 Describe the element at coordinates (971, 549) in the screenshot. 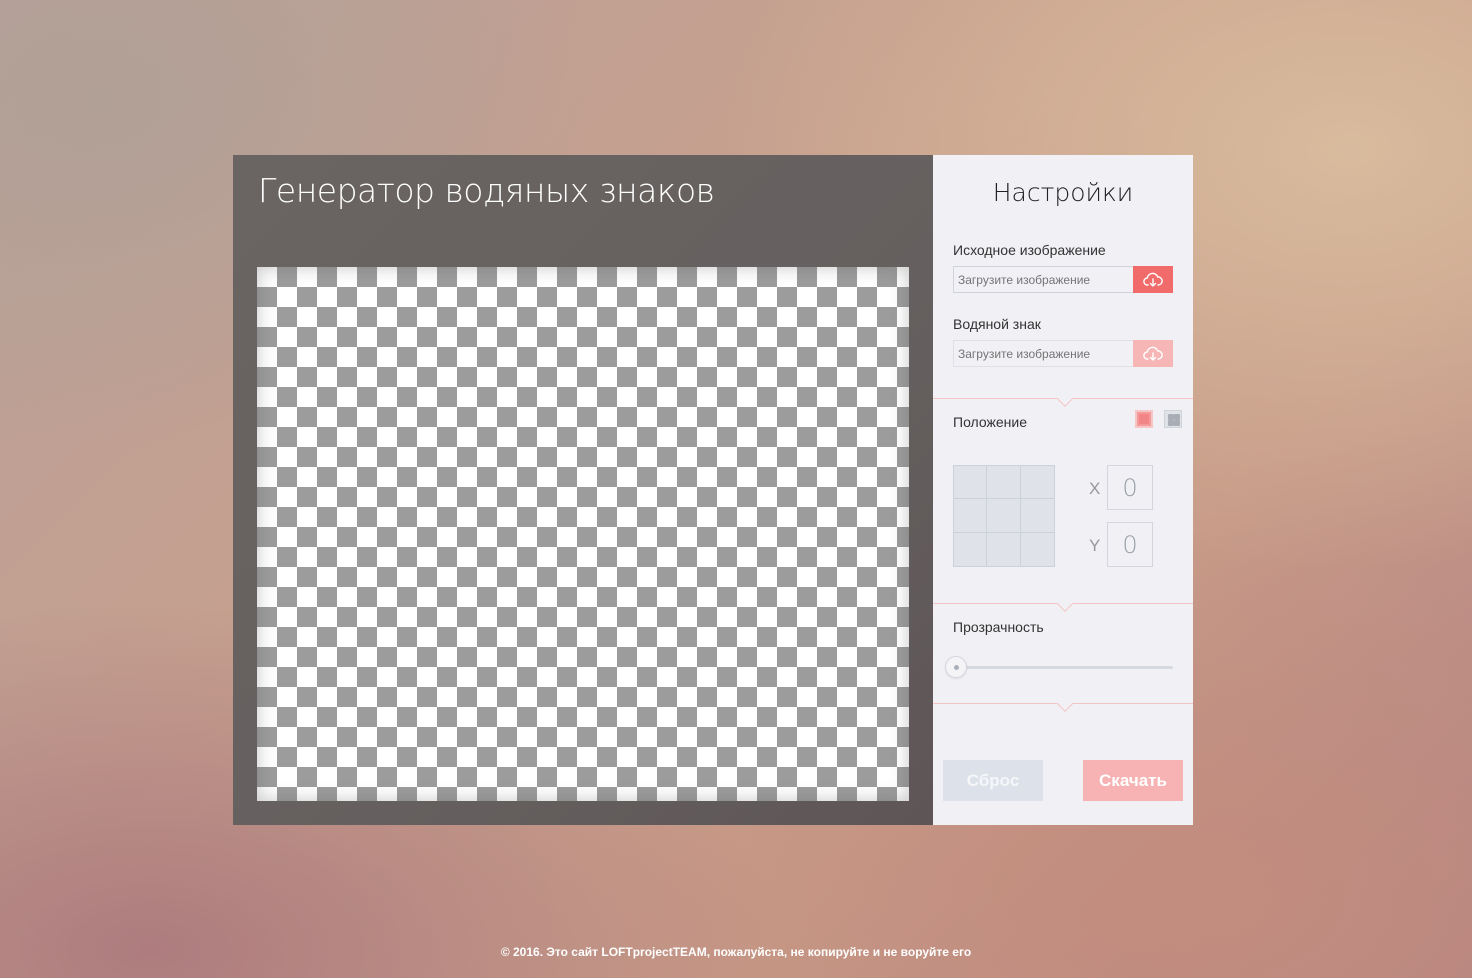

I see `position-cell-bottom-left` at that location.